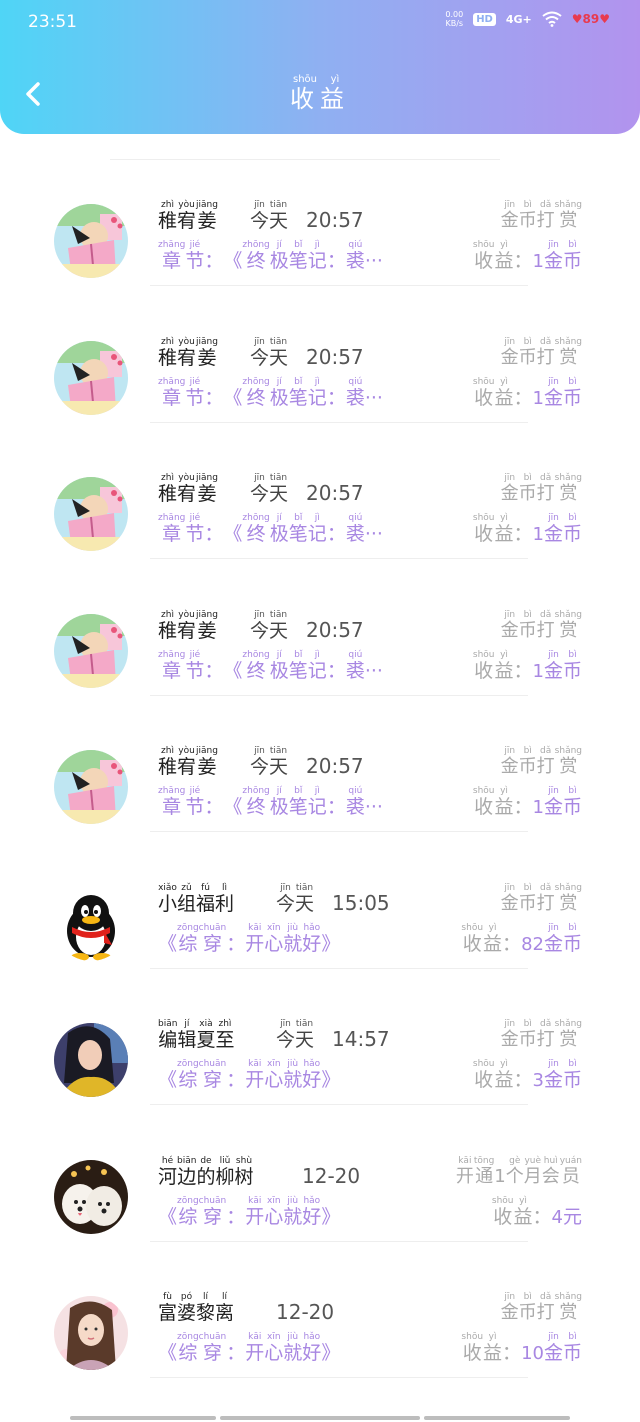 The width and height of the screenshot is (640, 1422). I want to click on char: 益, so click(523, 1216).